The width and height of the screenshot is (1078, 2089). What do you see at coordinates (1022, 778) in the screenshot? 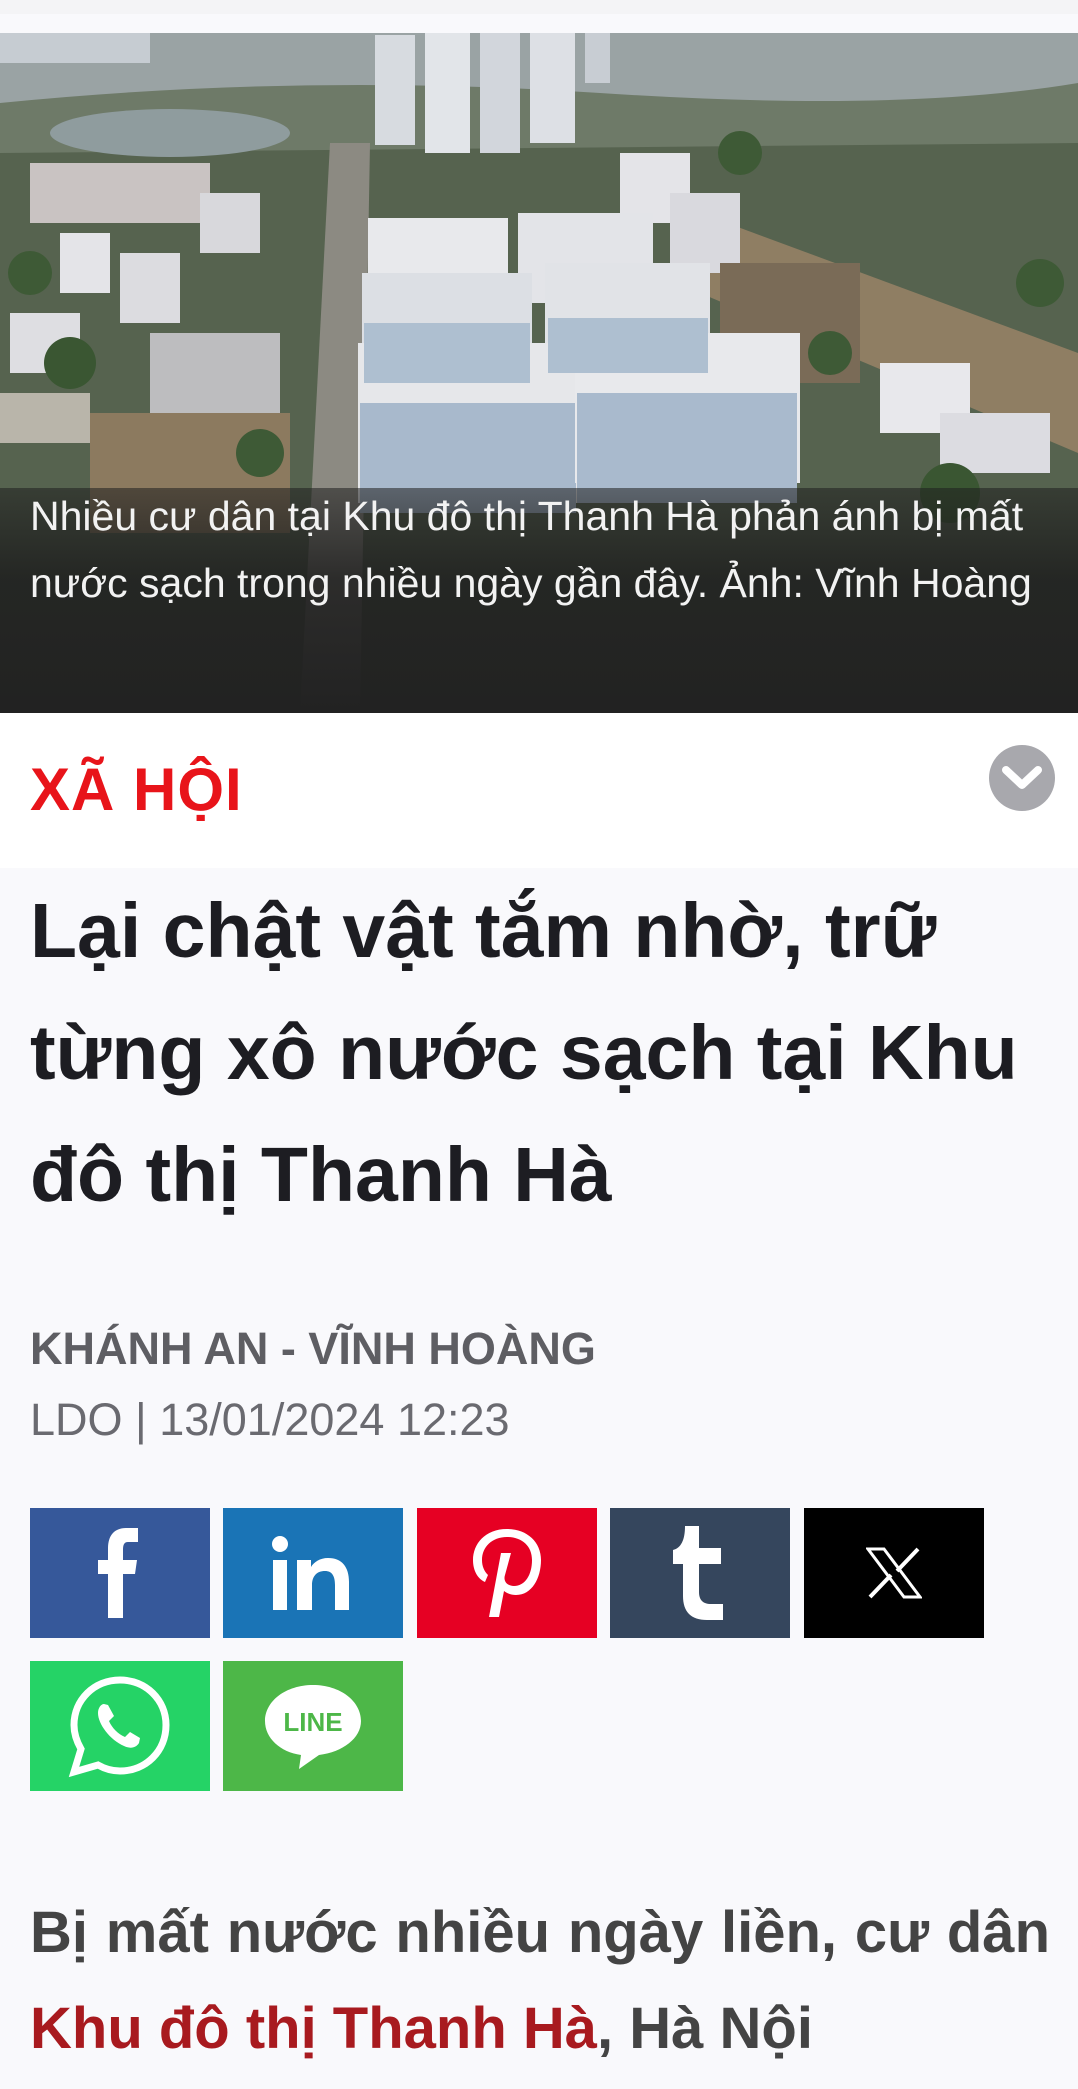
I see `chevron-down-icon` at bounding box center [1022, 778].